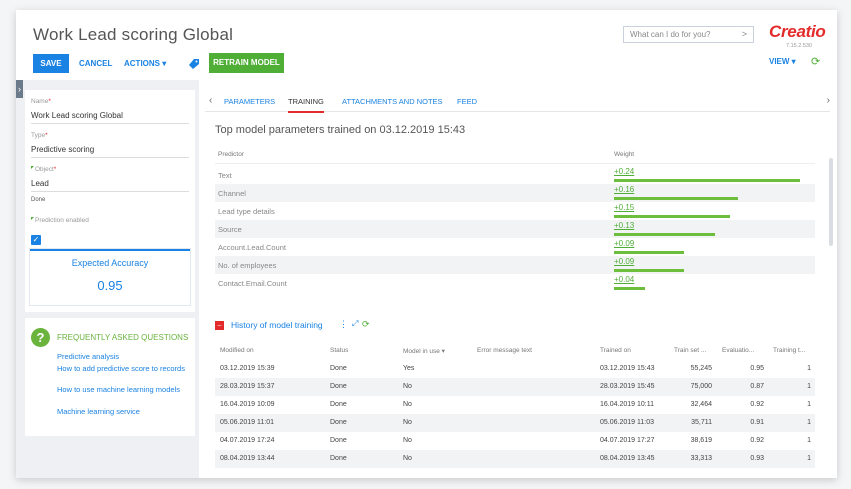 The height and width of the screenshot is (489, 851). What do you see at coordinates (219, 325) in the screenshot?
I see `collapse-icon: –` at bounding box center [219, 325].